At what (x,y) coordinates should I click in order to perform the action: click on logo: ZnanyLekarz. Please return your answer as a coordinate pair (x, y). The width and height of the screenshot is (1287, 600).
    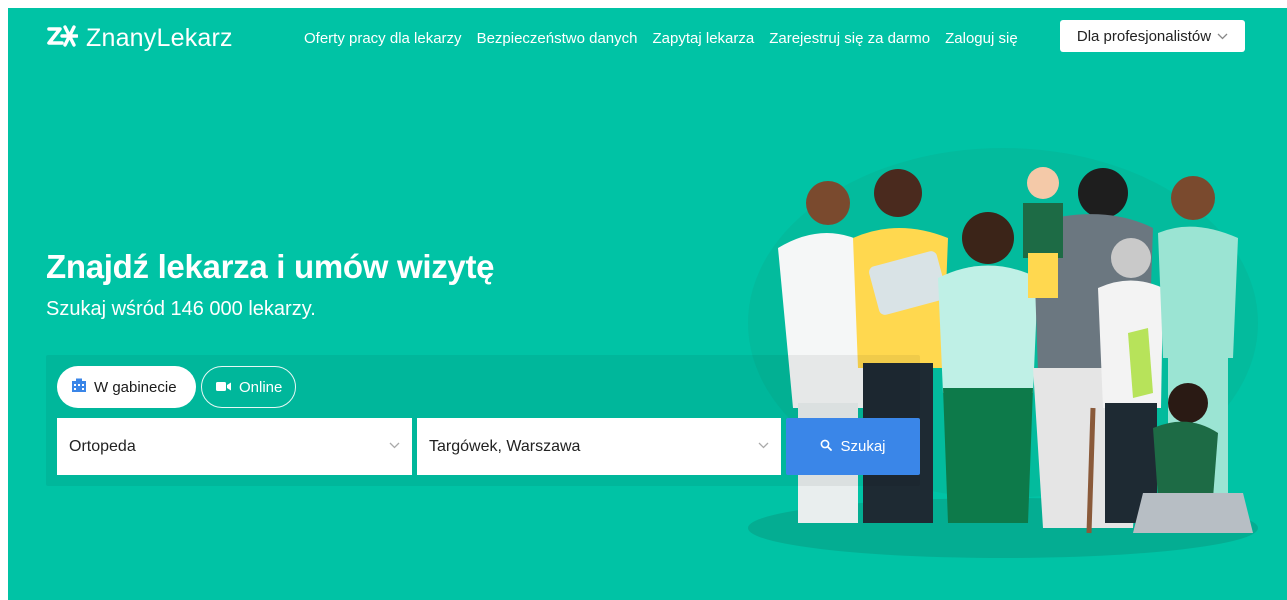
    Looking at the image, I should click on (139, 38).